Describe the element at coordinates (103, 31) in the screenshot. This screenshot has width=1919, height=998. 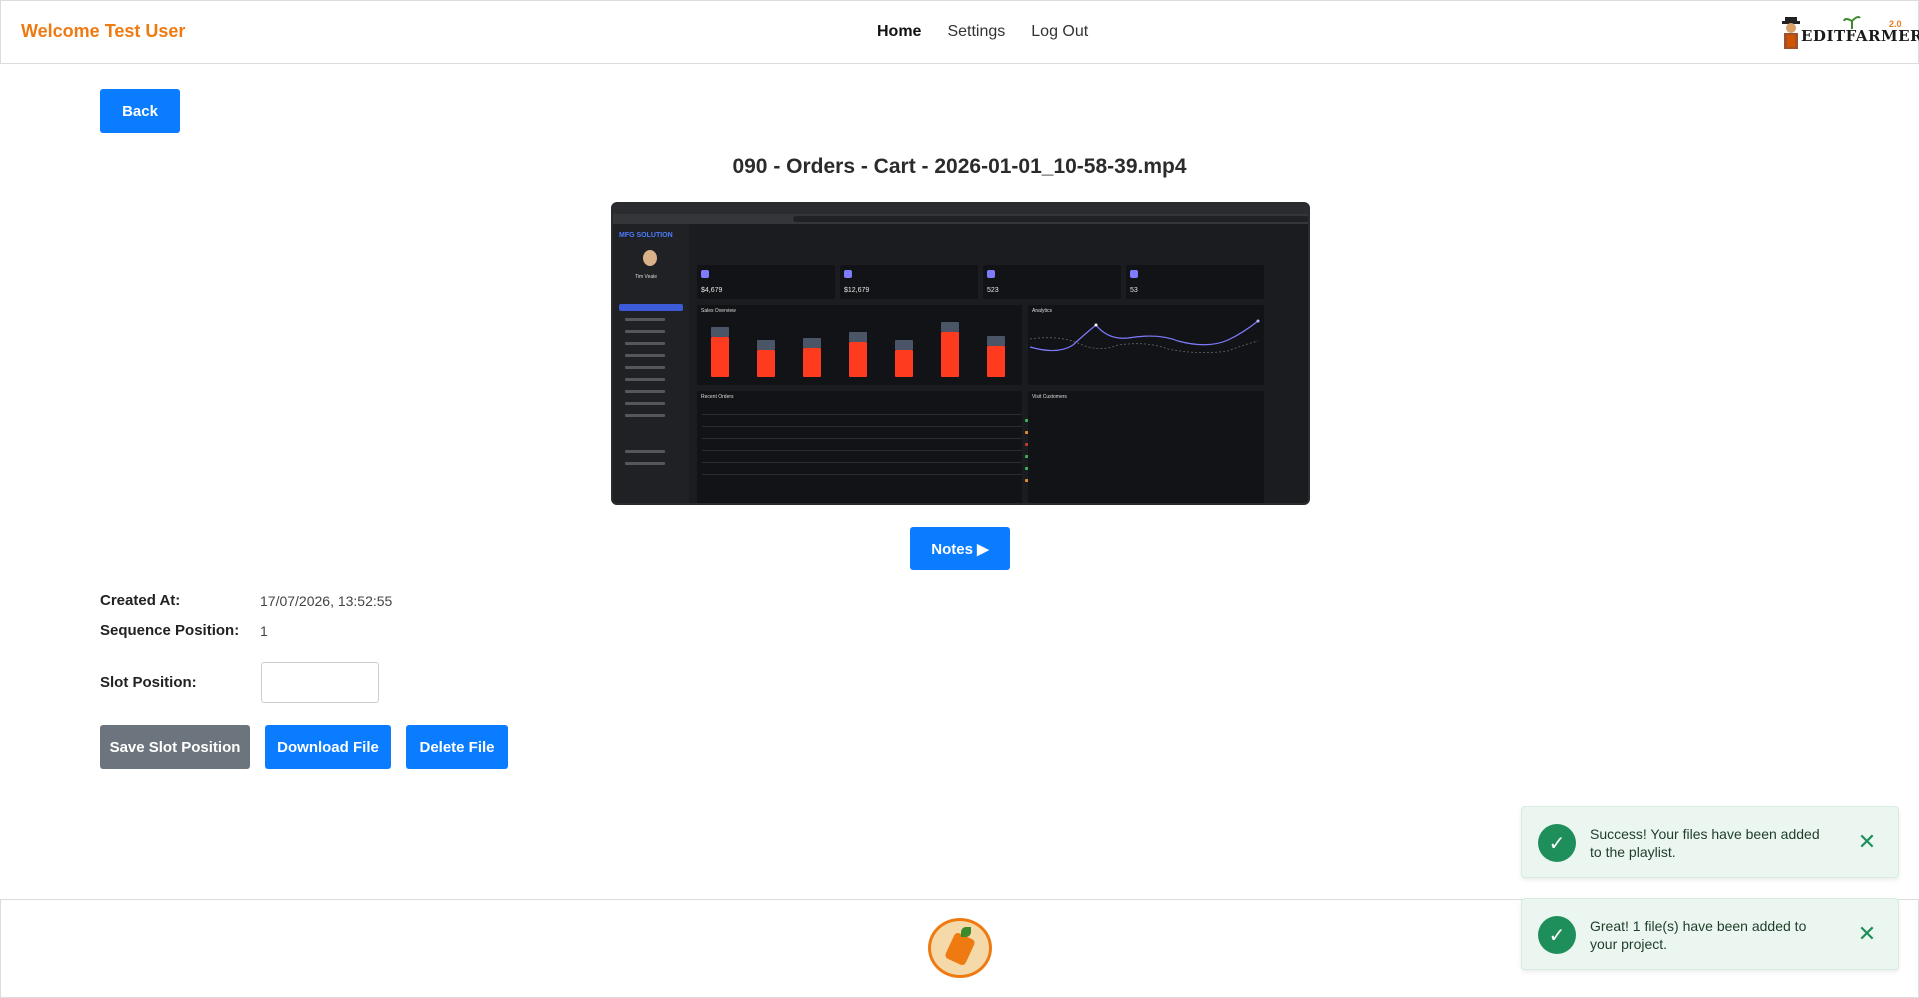
I see `welcome-text: Welcome Test User` at that location.